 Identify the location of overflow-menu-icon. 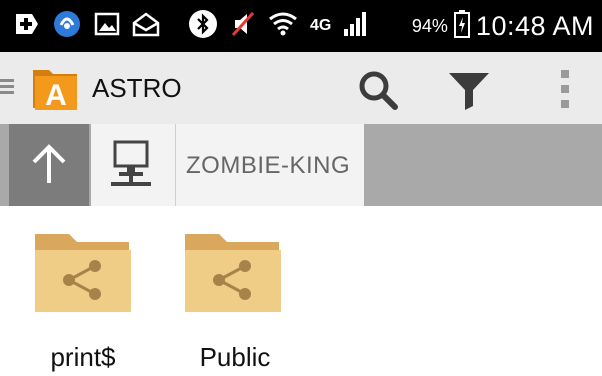
(565, 89).